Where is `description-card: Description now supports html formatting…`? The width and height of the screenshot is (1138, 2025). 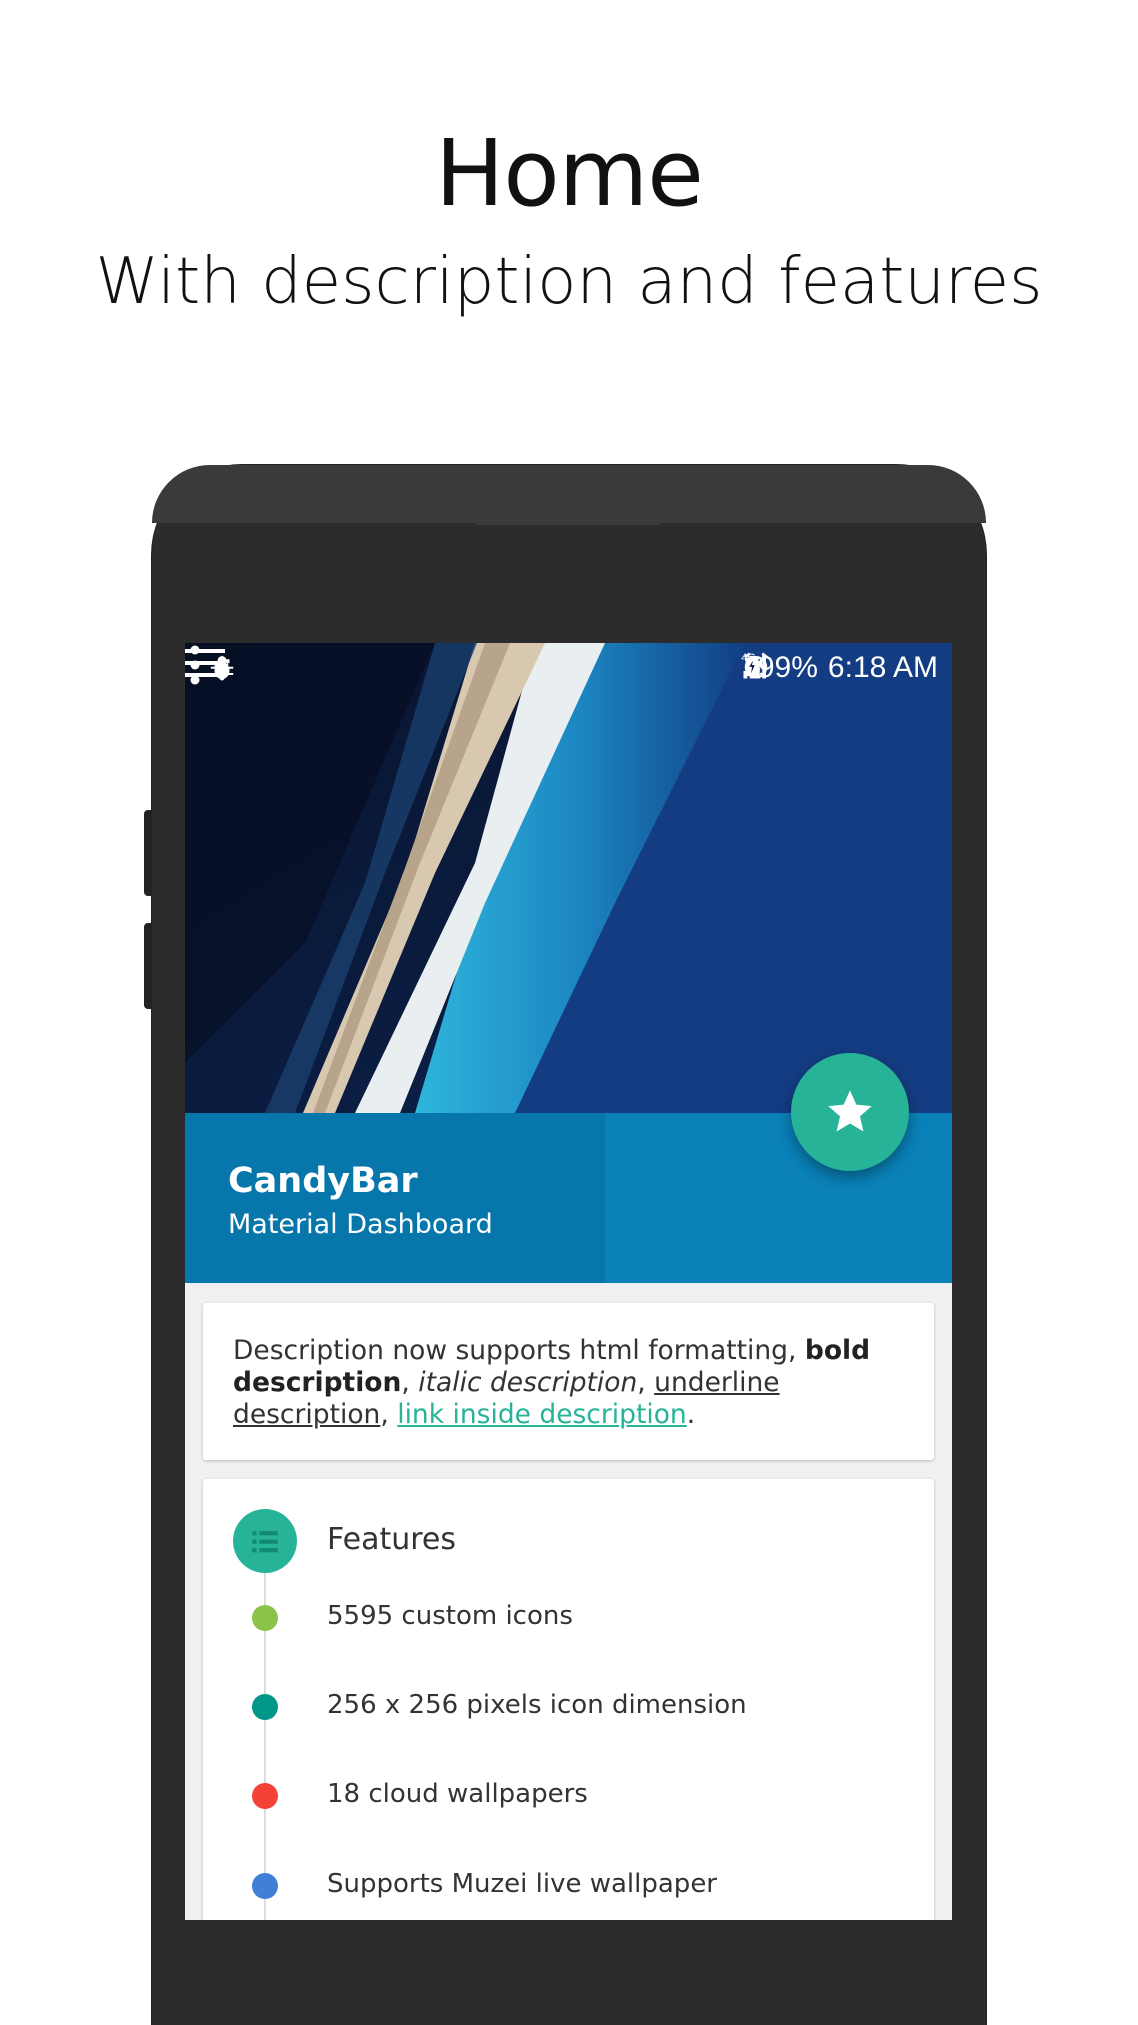 description-card: Description now supports html formatting… is located at coordinates (568, 1381).